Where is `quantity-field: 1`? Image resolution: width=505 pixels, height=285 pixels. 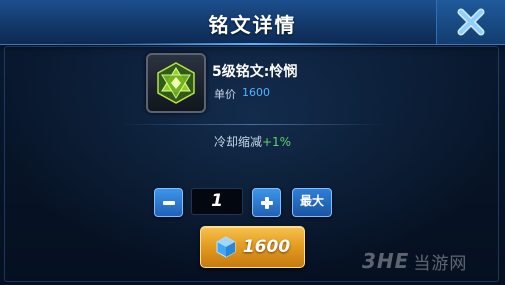 quantity-field: 1 is located at coordinates (217, 201).